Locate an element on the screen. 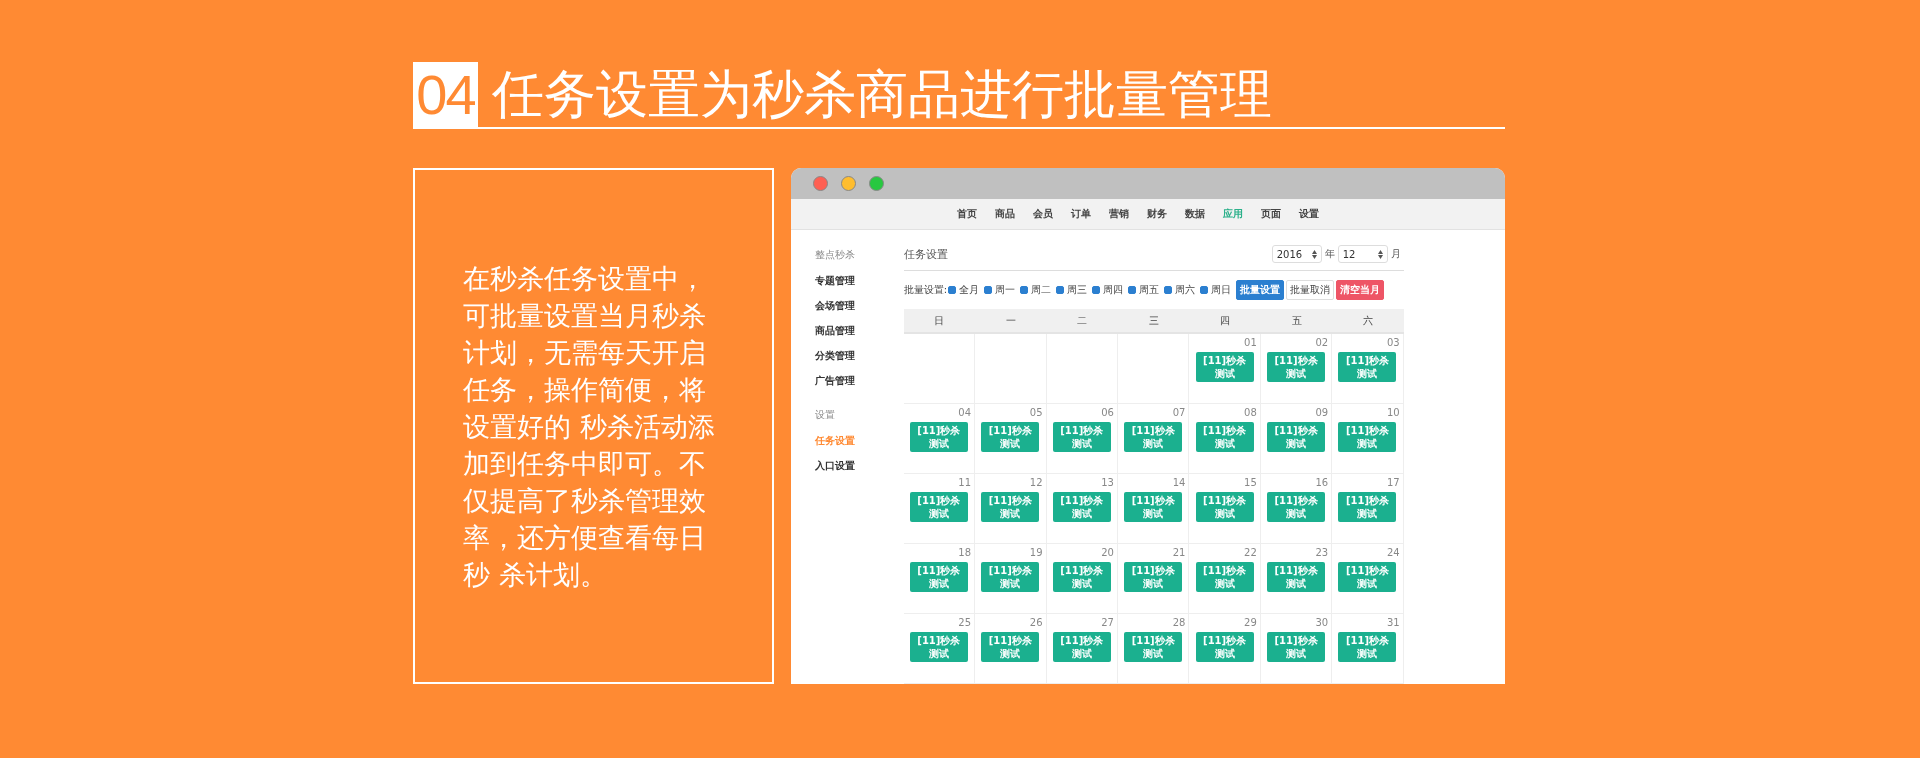 The height and width of the screenshot is (758, 1920). date-number: 03 is located at coordinates (1393, 343).